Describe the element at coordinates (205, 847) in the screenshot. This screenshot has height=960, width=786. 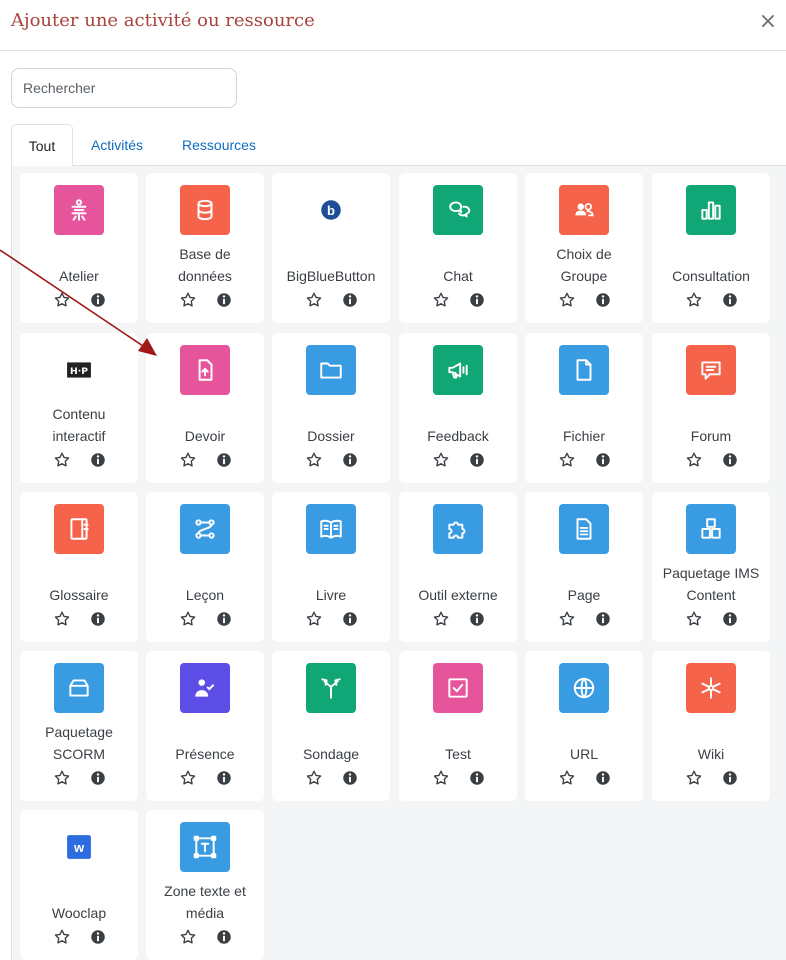
I see `text-media-icon` at that location.